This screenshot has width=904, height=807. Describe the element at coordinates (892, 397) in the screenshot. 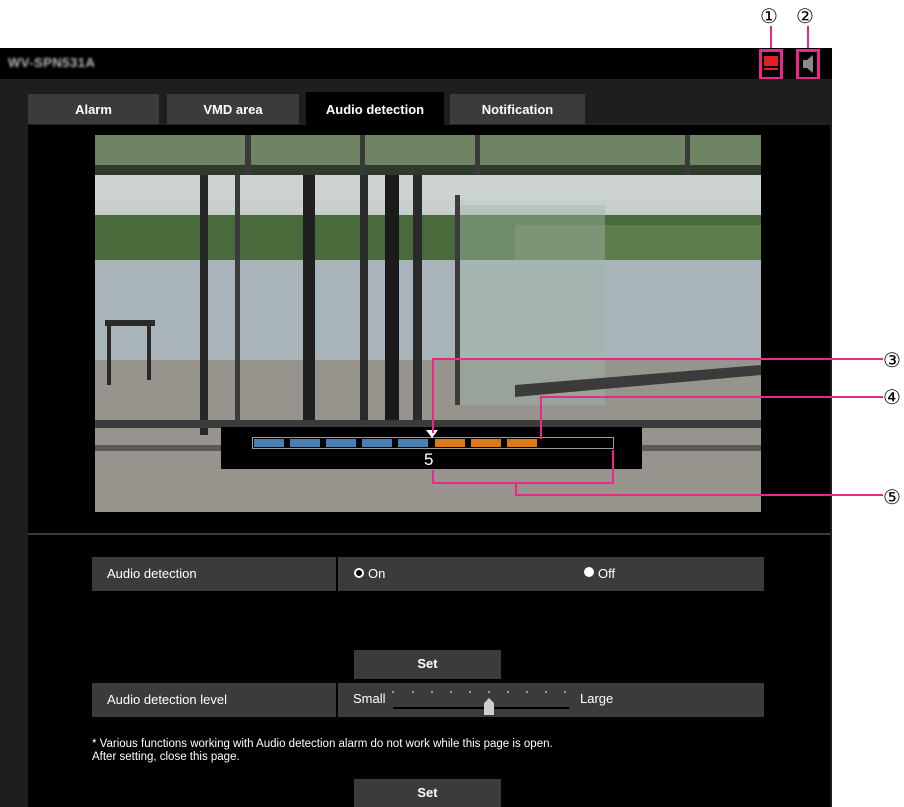

I see `callout-4: ④` at that location.